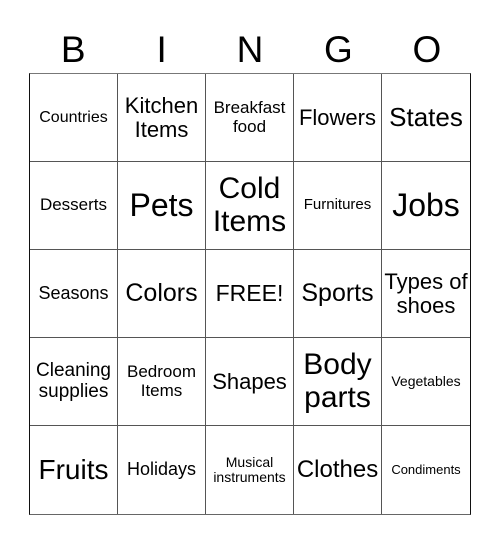 The image size is (500, 544). What do you see at coordinates (338, 118) in the screenshot?
I see `bingo-cell: Flowers` at bounding box center [338, 118].